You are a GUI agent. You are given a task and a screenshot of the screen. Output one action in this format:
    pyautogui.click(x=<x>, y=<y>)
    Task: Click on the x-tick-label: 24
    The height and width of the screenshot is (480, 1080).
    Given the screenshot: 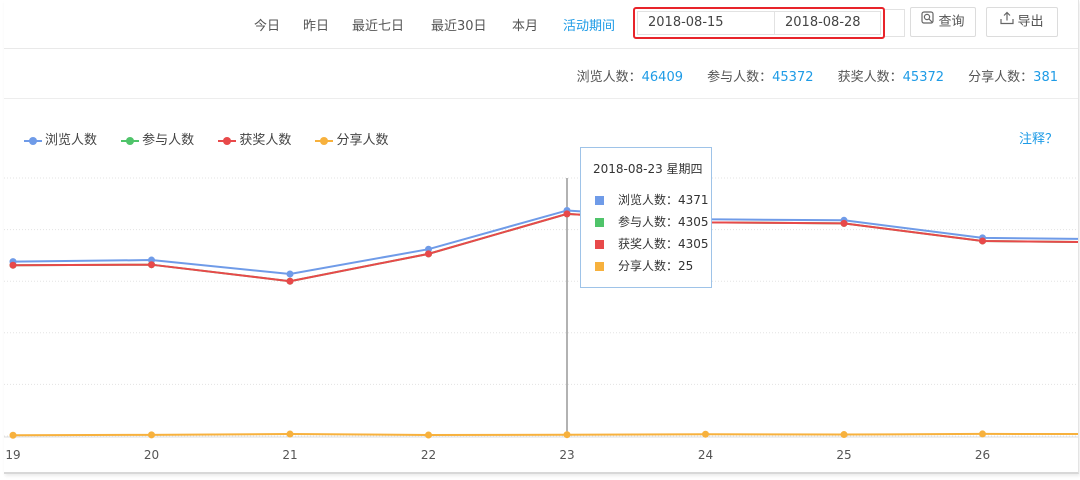 What is the action you would take?
    pyautogui.click(x=705, y=455)
    